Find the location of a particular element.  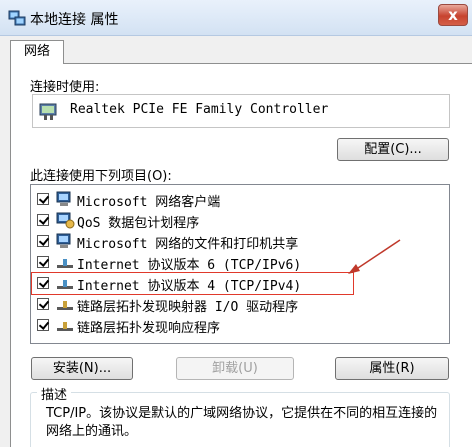

list-item-label: Microsoft 网络客户端 is located at coordinates (149, 202).